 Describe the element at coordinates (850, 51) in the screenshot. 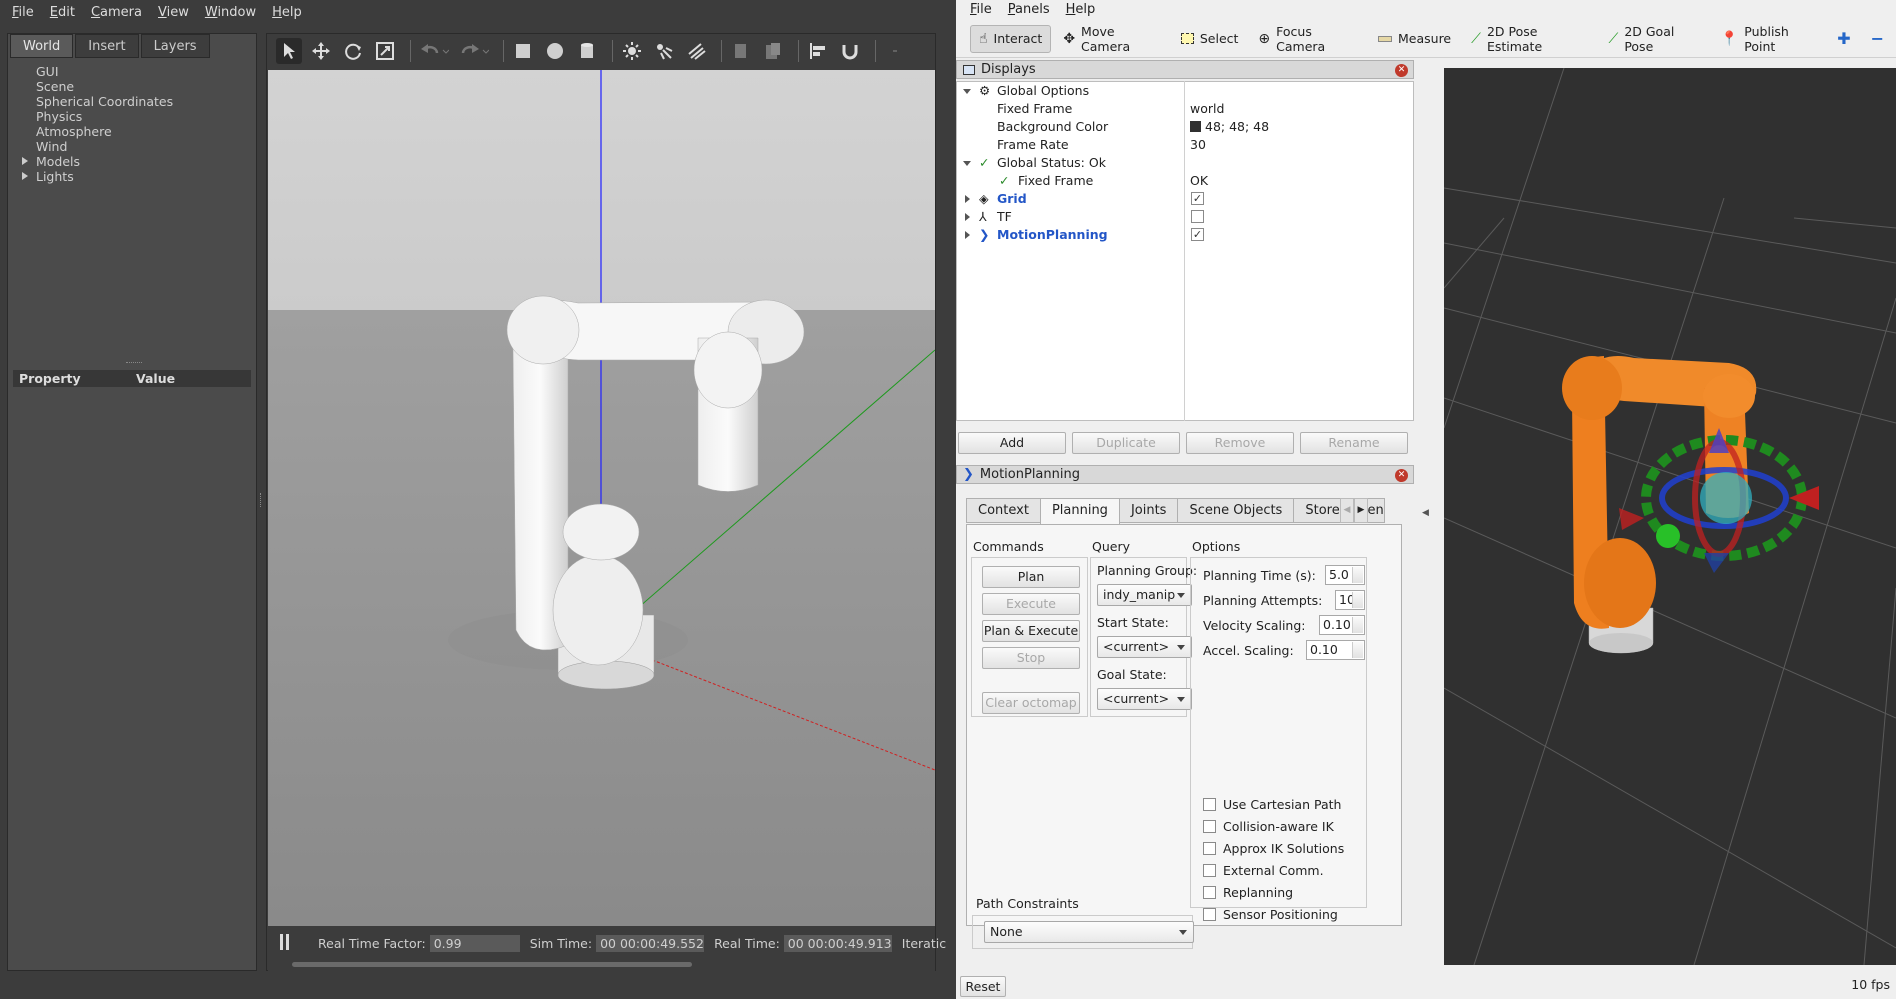

I see `snap-icon` at that location.